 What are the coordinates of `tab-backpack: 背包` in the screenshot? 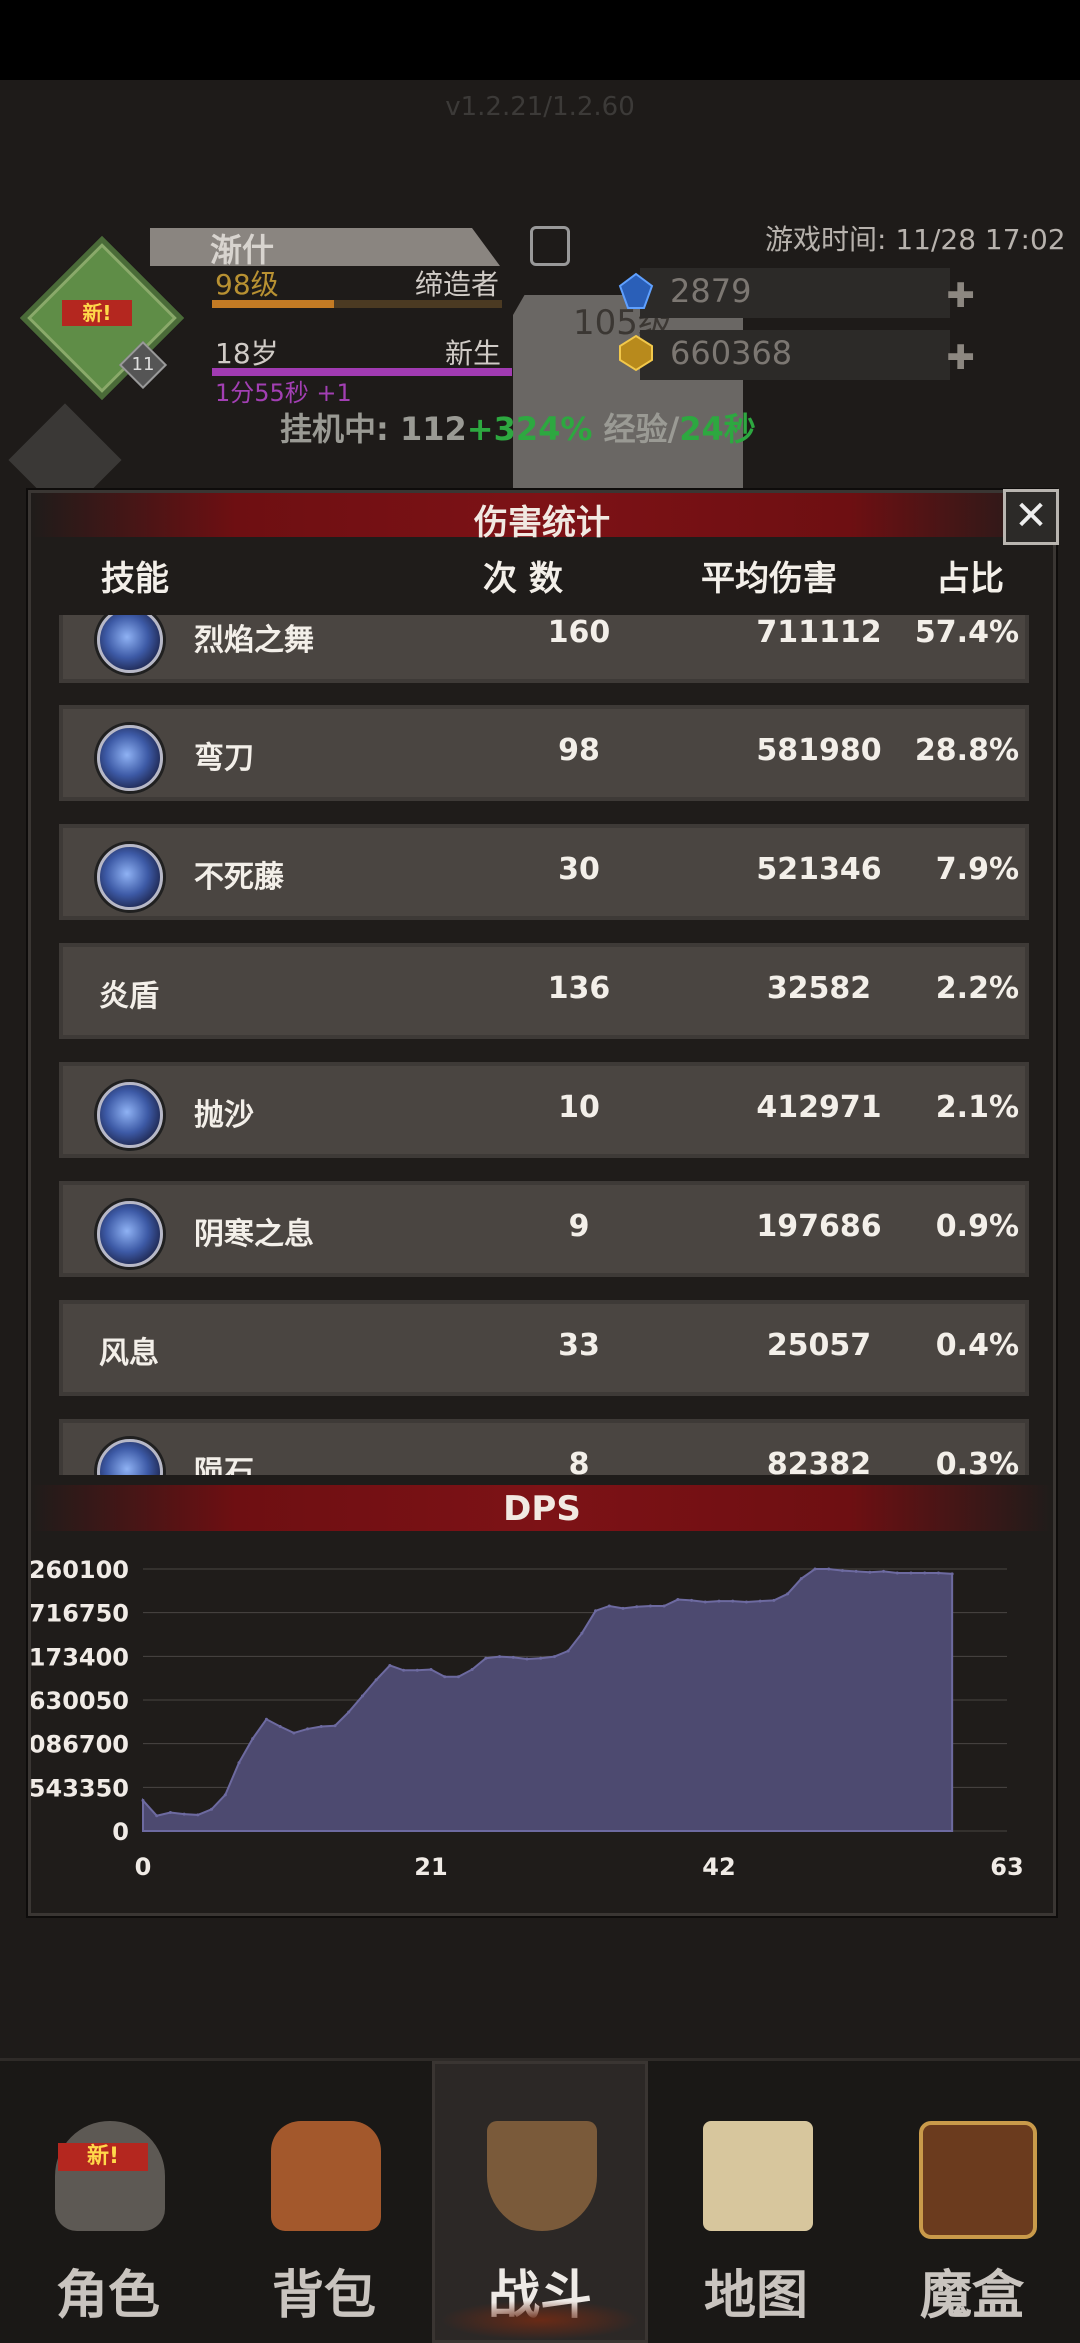 It's located at (324, 2202).